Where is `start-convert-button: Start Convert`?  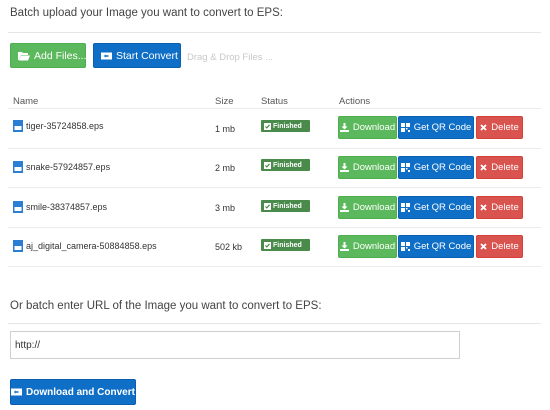
start-convert-button: Start Convert is located at coordinates (137, 55).